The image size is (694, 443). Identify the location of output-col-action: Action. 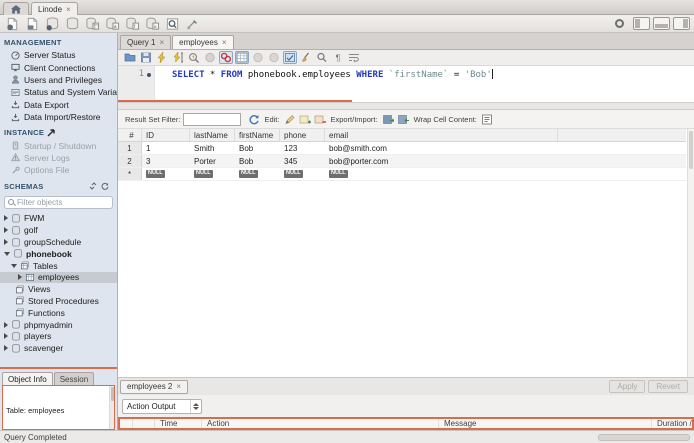
(320, 423).